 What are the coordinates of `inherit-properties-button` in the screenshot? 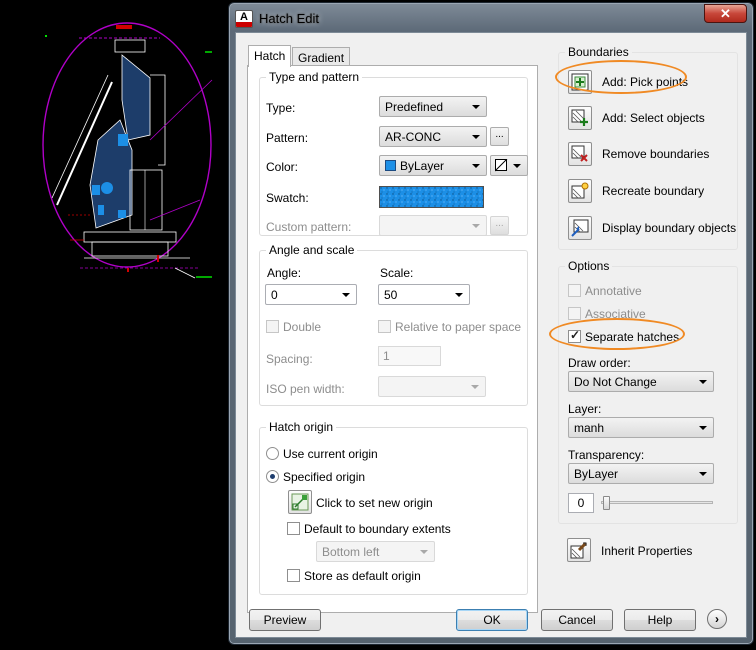 It's located at (579, 550).